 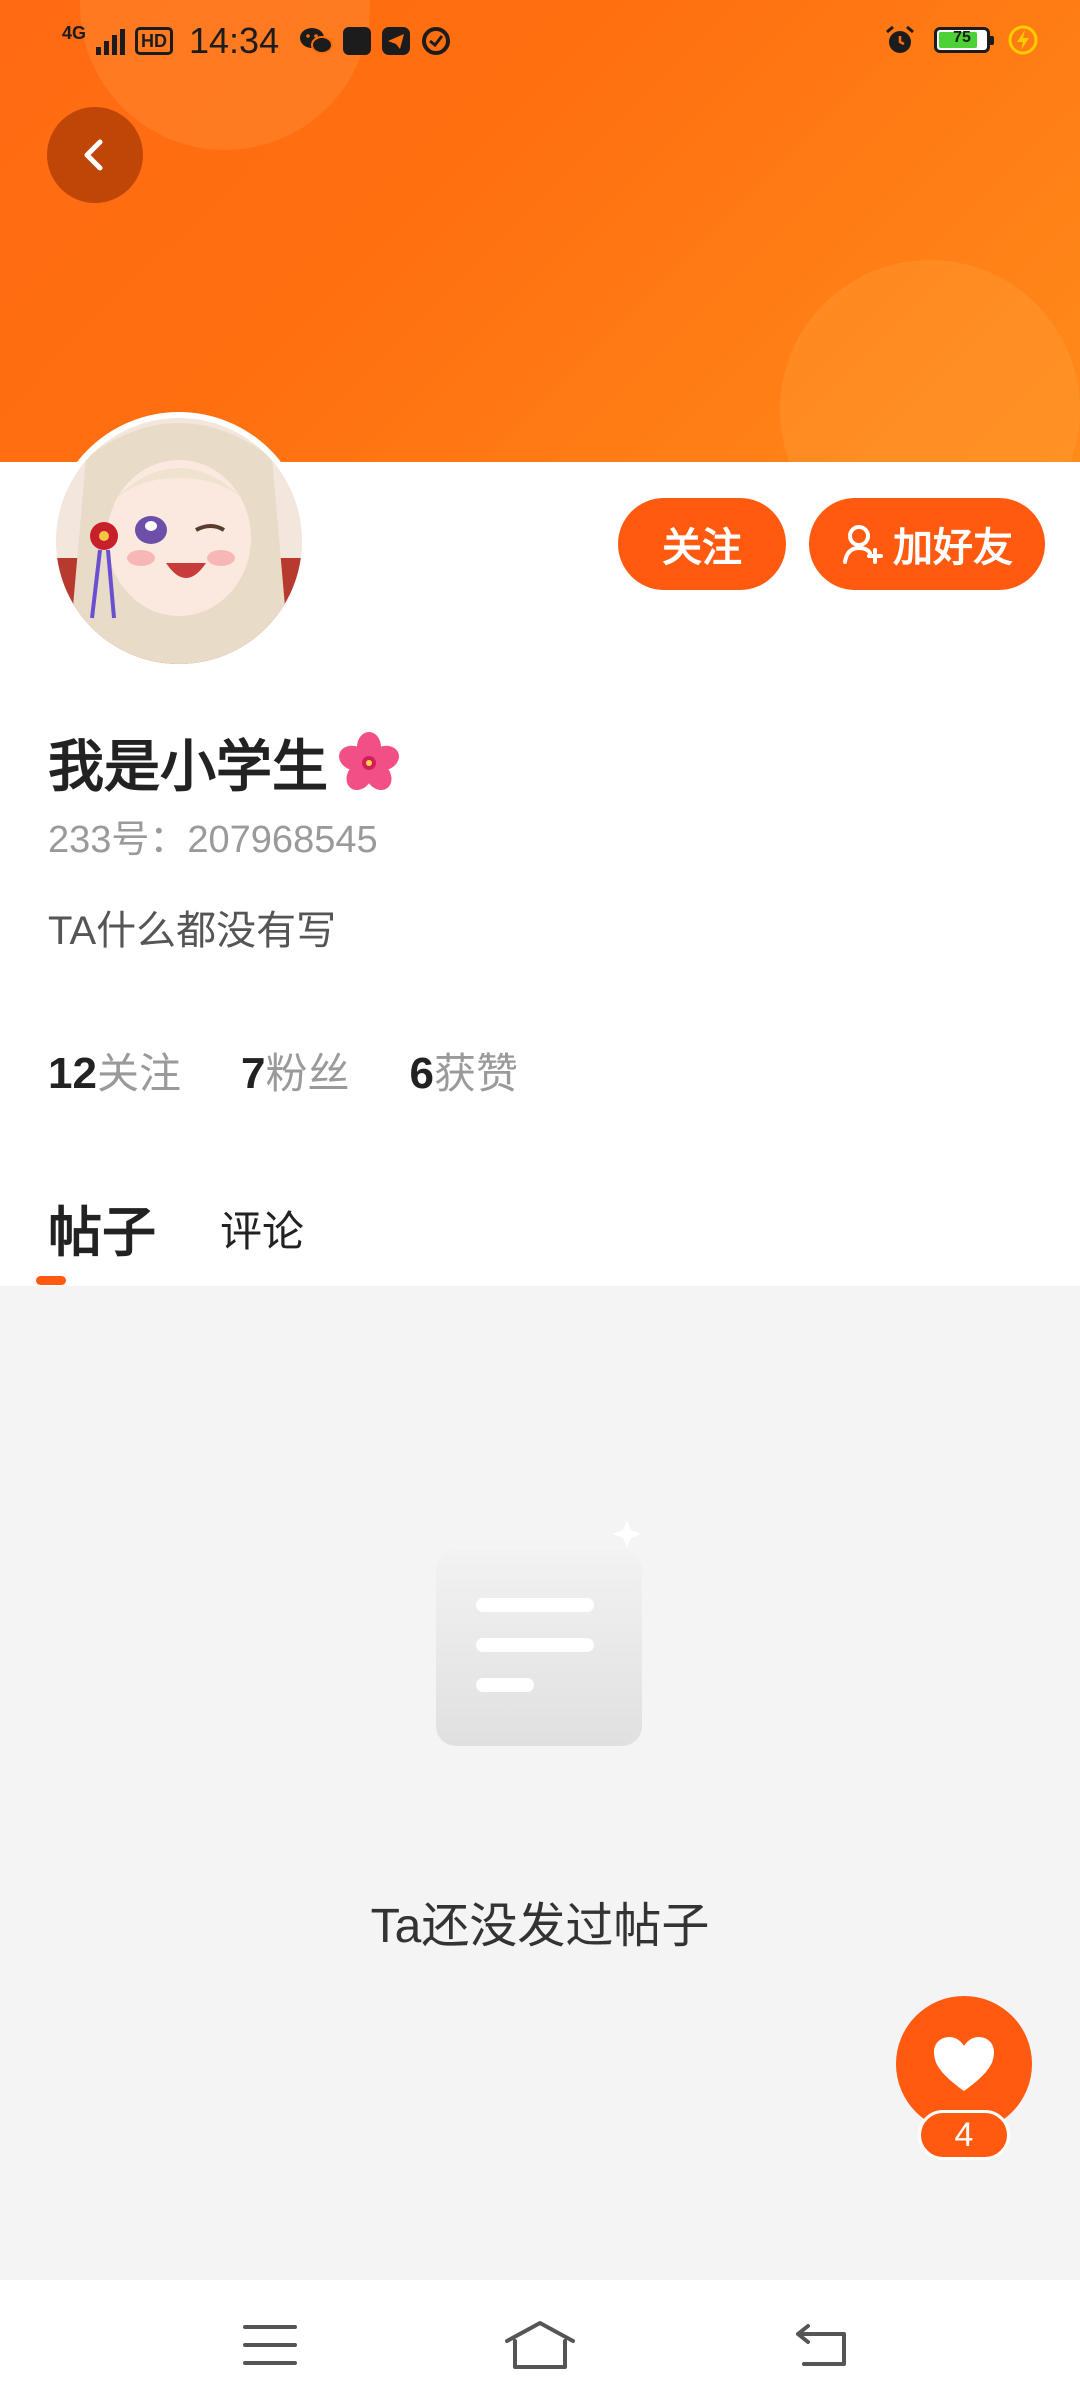 What do you see at coordinates (953, 548) in the screenshot?
I see `add-friend-label: 加好友` at bounding box center [953, 548].